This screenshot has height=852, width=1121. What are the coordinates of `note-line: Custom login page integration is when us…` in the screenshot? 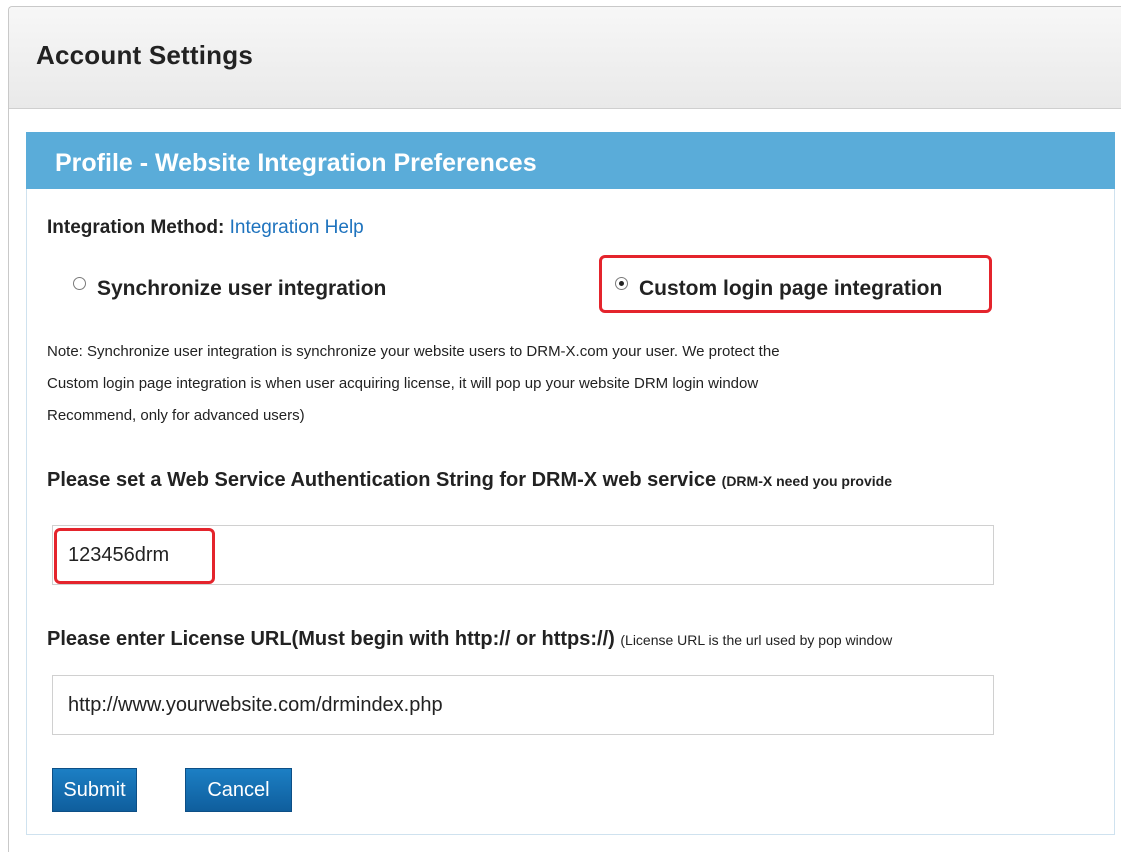 It's located at (403, 383).